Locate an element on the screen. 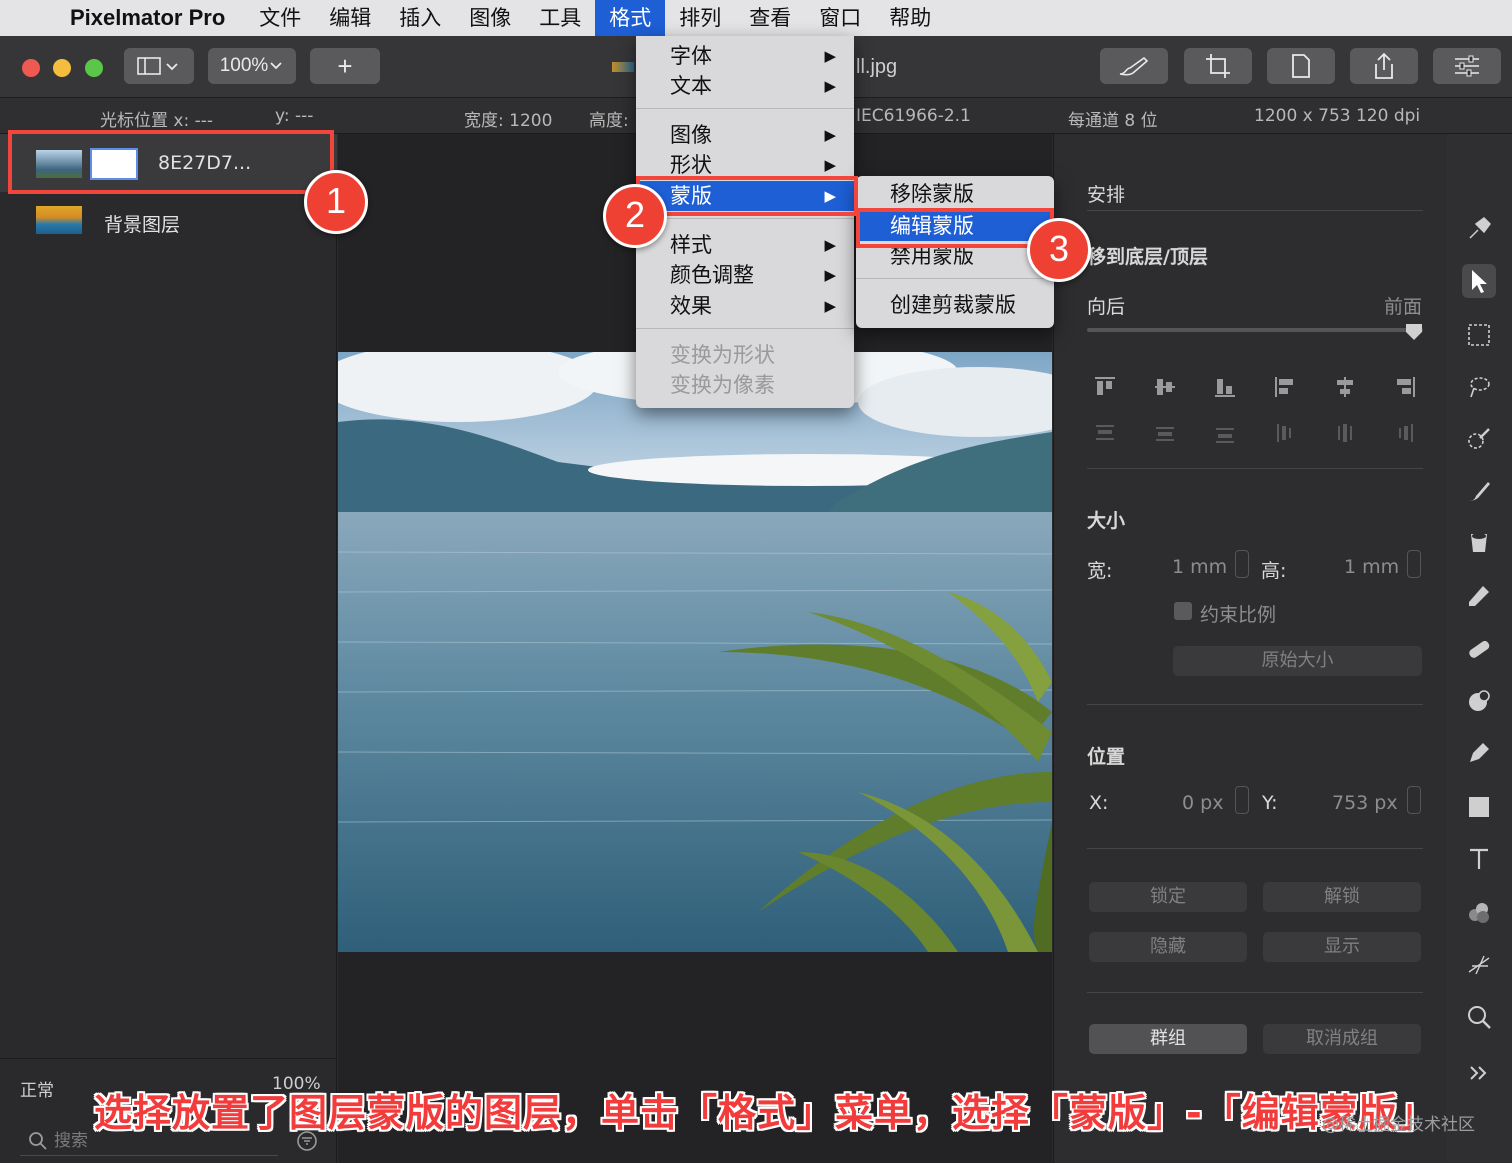 This screenshot has height=1163, width=1512. height-readout: 高度: is located at coordinates (609, 121).